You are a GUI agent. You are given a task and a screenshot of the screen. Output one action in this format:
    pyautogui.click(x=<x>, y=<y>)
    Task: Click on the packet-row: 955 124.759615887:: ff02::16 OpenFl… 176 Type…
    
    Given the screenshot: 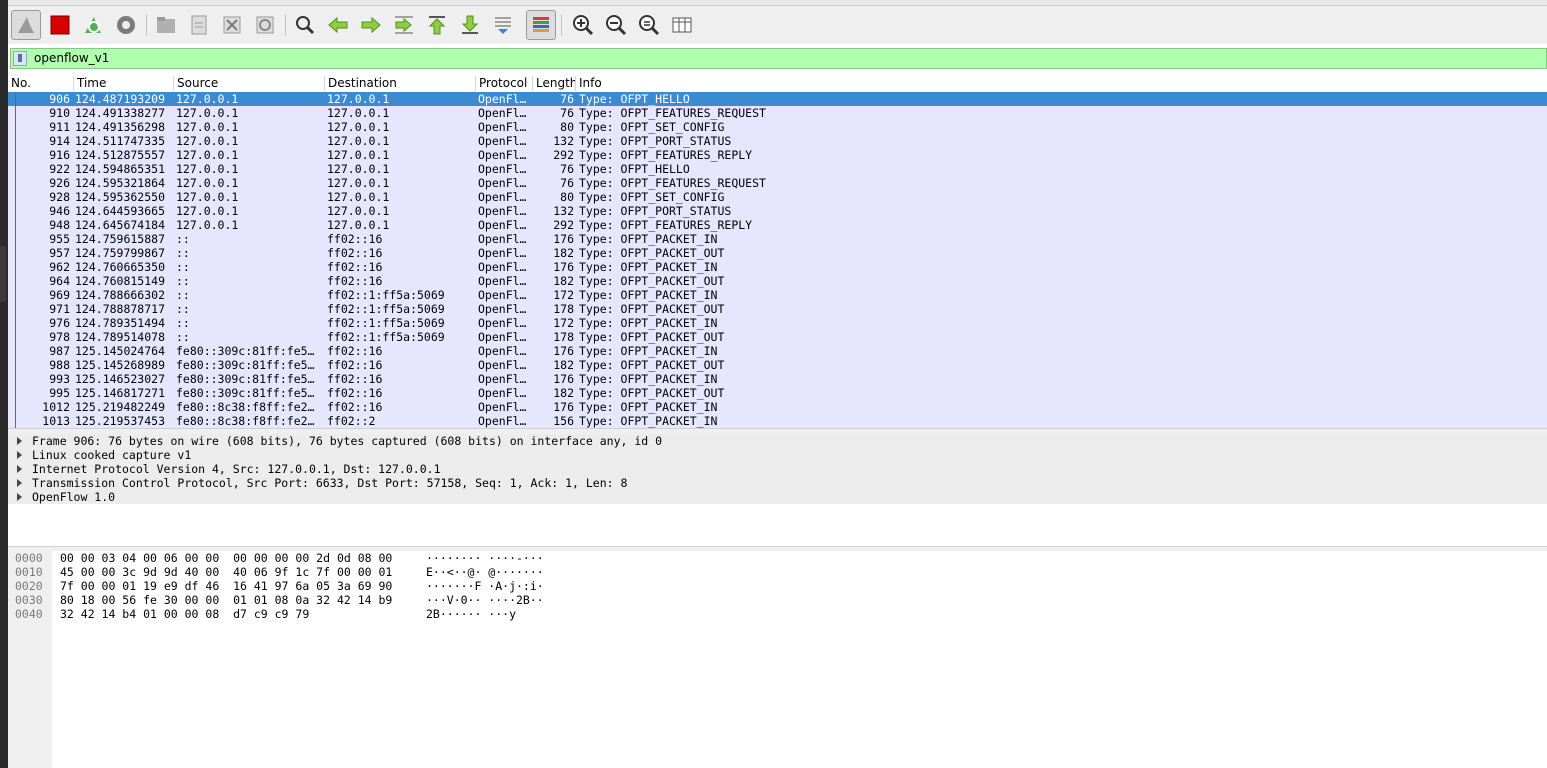 What is the action you would take?
    pyautogui.click(x=777, y=239)
    